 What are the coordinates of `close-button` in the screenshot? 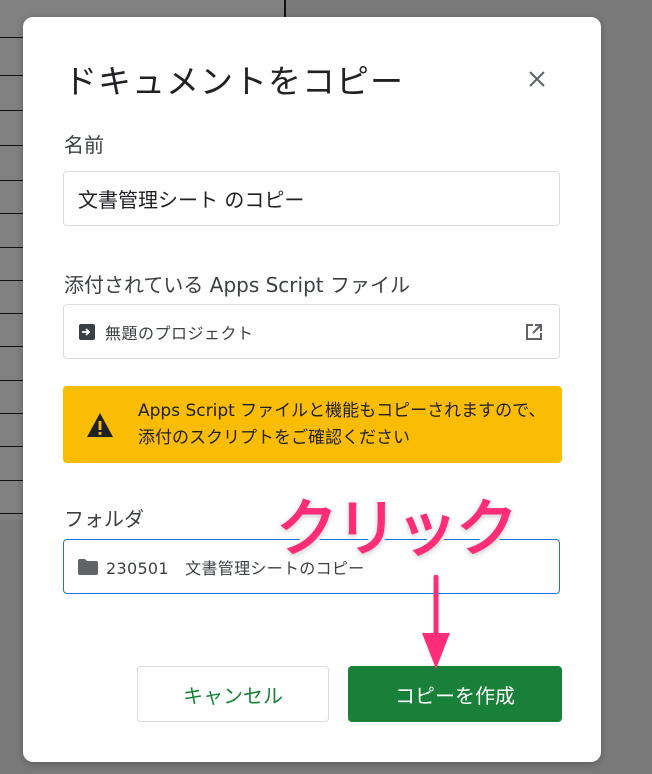 It's located at (537, 79).